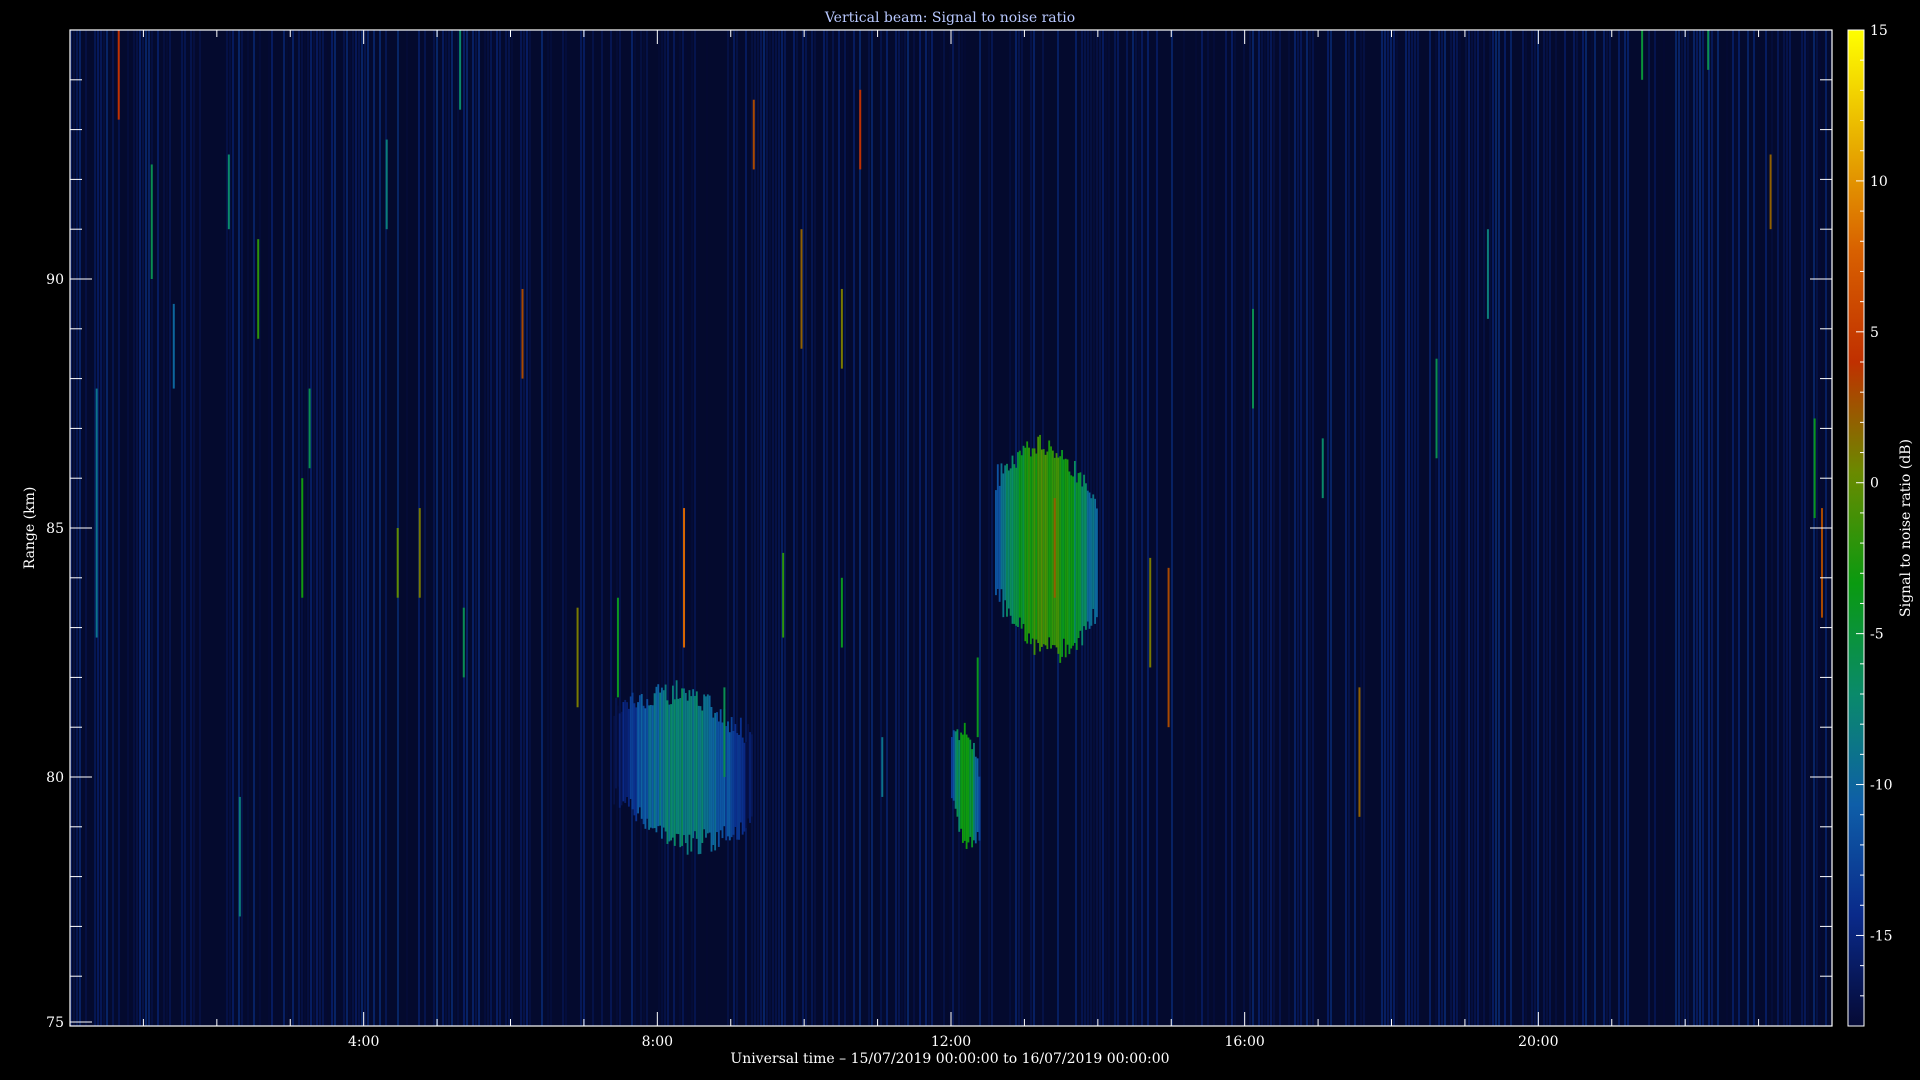  What do you see at coordinates (30, 528) in the screenshot?
I see `y-axis-label: Range (km)` at bounding box center [30, 528].